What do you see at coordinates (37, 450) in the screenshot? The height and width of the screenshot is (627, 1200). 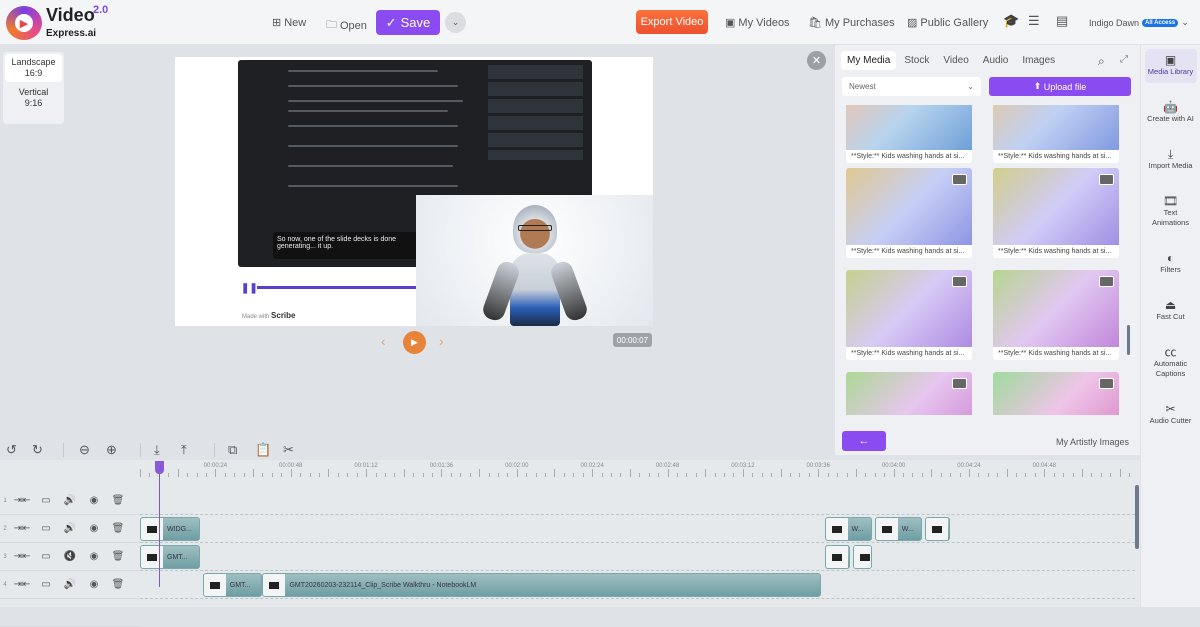 I see `redo-icon: ↻` at bounding box center [37, 450].